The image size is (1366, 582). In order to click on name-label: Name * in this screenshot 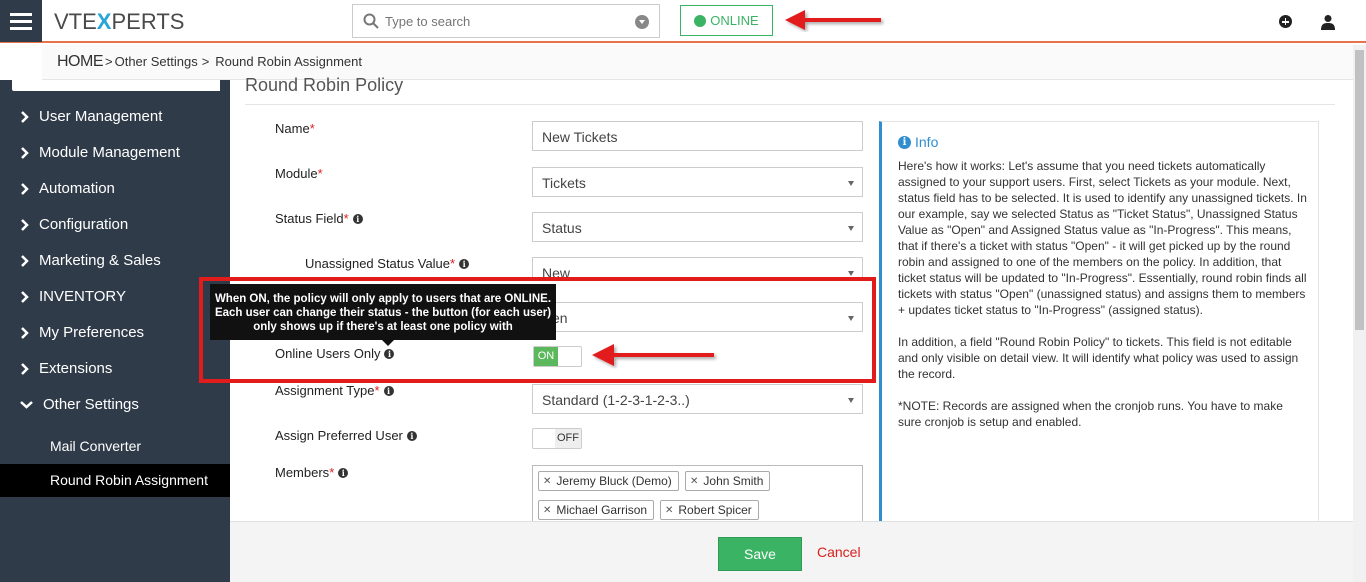, I will do `click(295, 128)`.